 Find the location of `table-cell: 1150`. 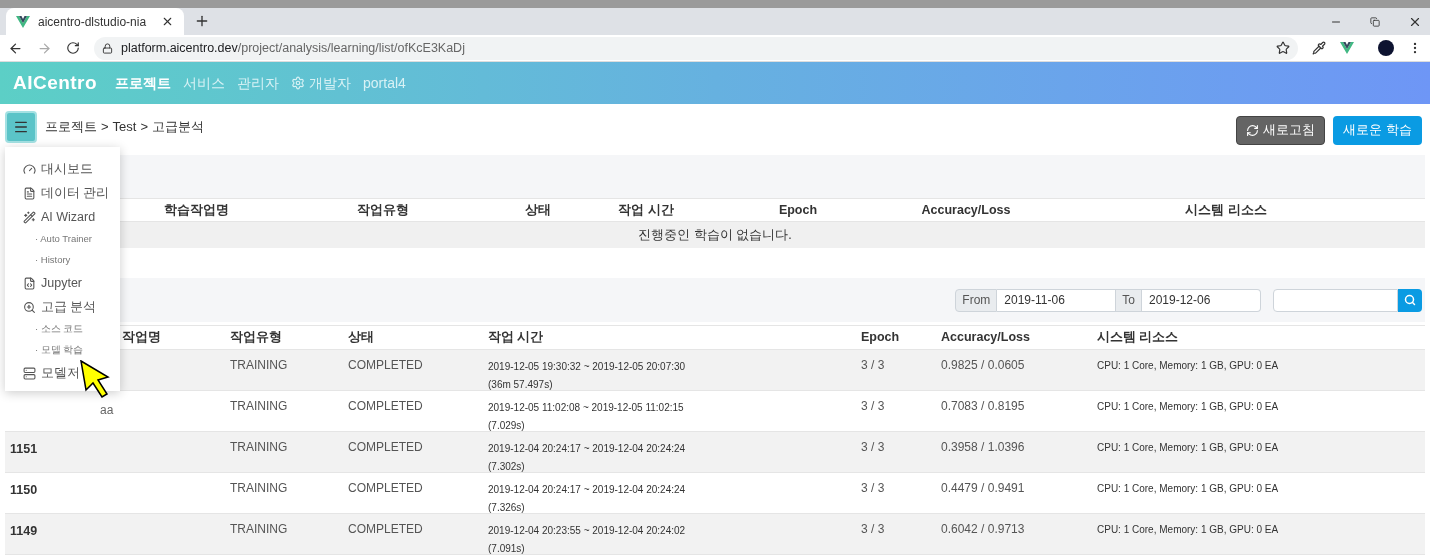

table-cell: 1150 is located at coordinates (24, 490).